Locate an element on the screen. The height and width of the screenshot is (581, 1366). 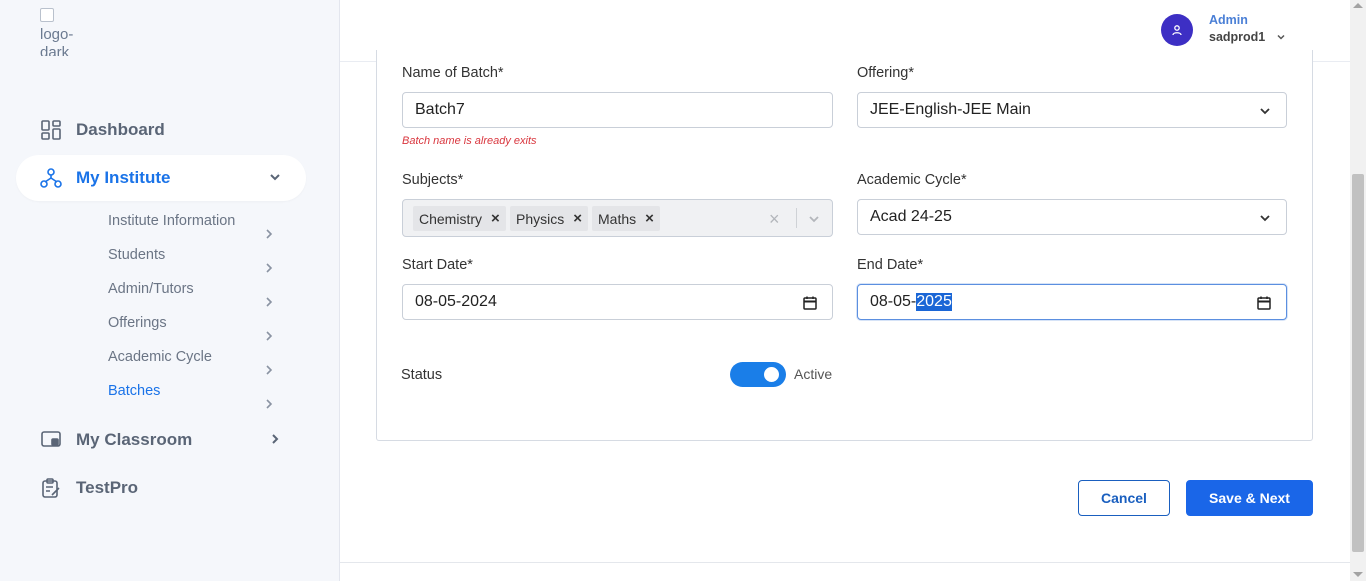
user-name: sadprod1 is located at coordinates (1237, 37).